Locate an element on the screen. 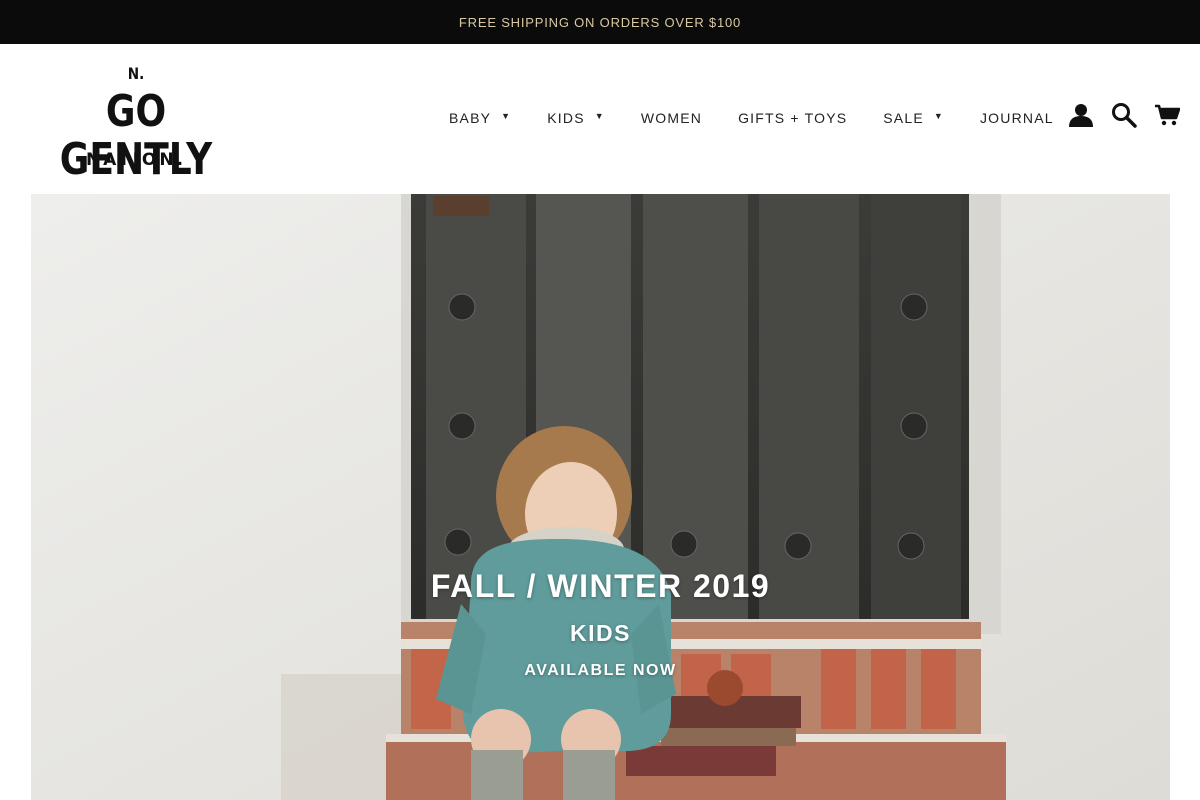 The image size is (1200, 800). logo-bottom: NATION. is located at coordinates (136, 160).